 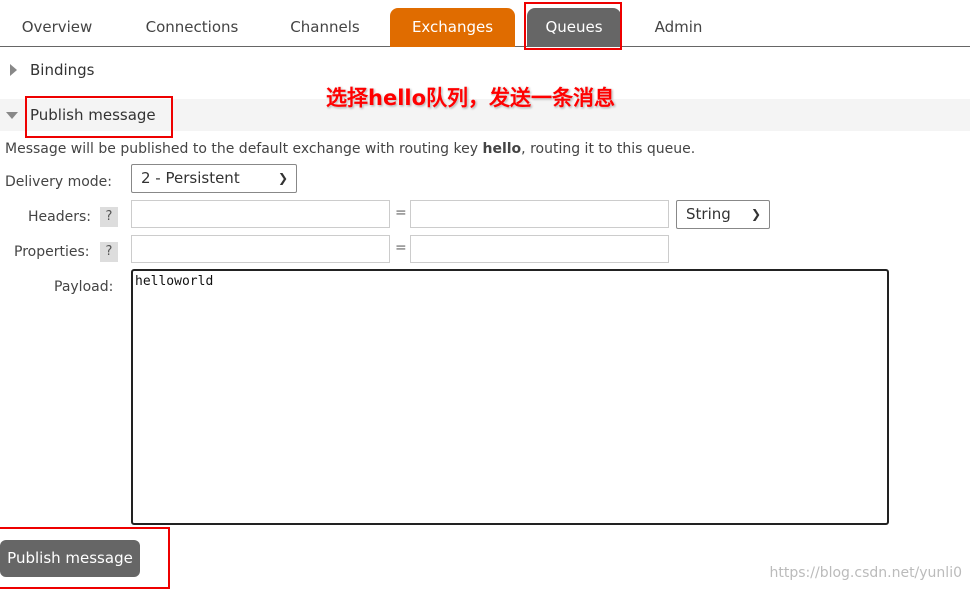 What do you see at coordinates (62, 70) in the screenshot?
I see `bindings-heading: Bindings` at bounding box center [62, 70].